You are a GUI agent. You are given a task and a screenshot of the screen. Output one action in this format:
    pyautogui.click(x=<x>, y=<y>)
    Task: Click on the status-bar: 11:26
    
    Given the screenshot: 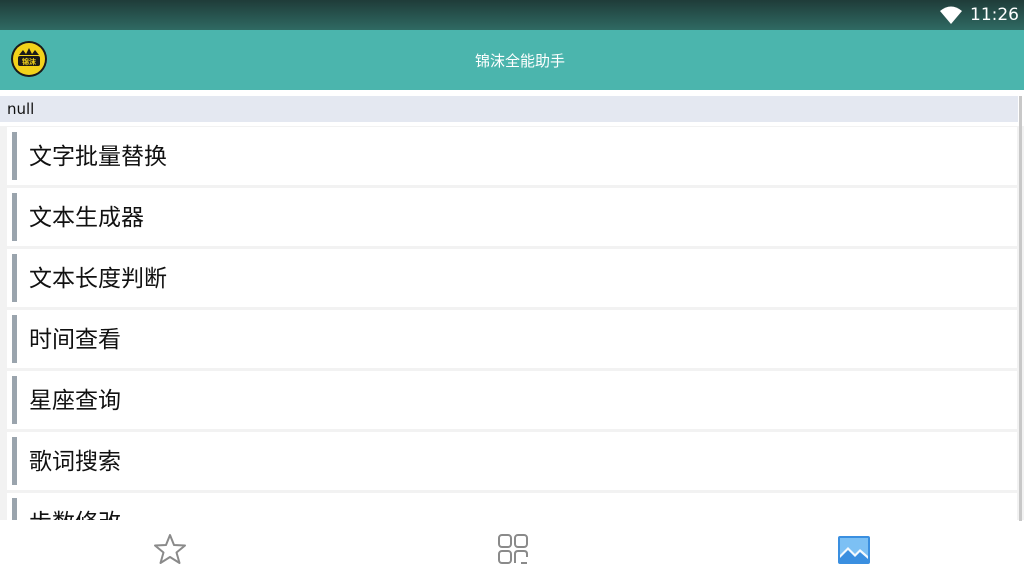 What is the action you would take?
    pyautogui.click(x=512, y=15)
    